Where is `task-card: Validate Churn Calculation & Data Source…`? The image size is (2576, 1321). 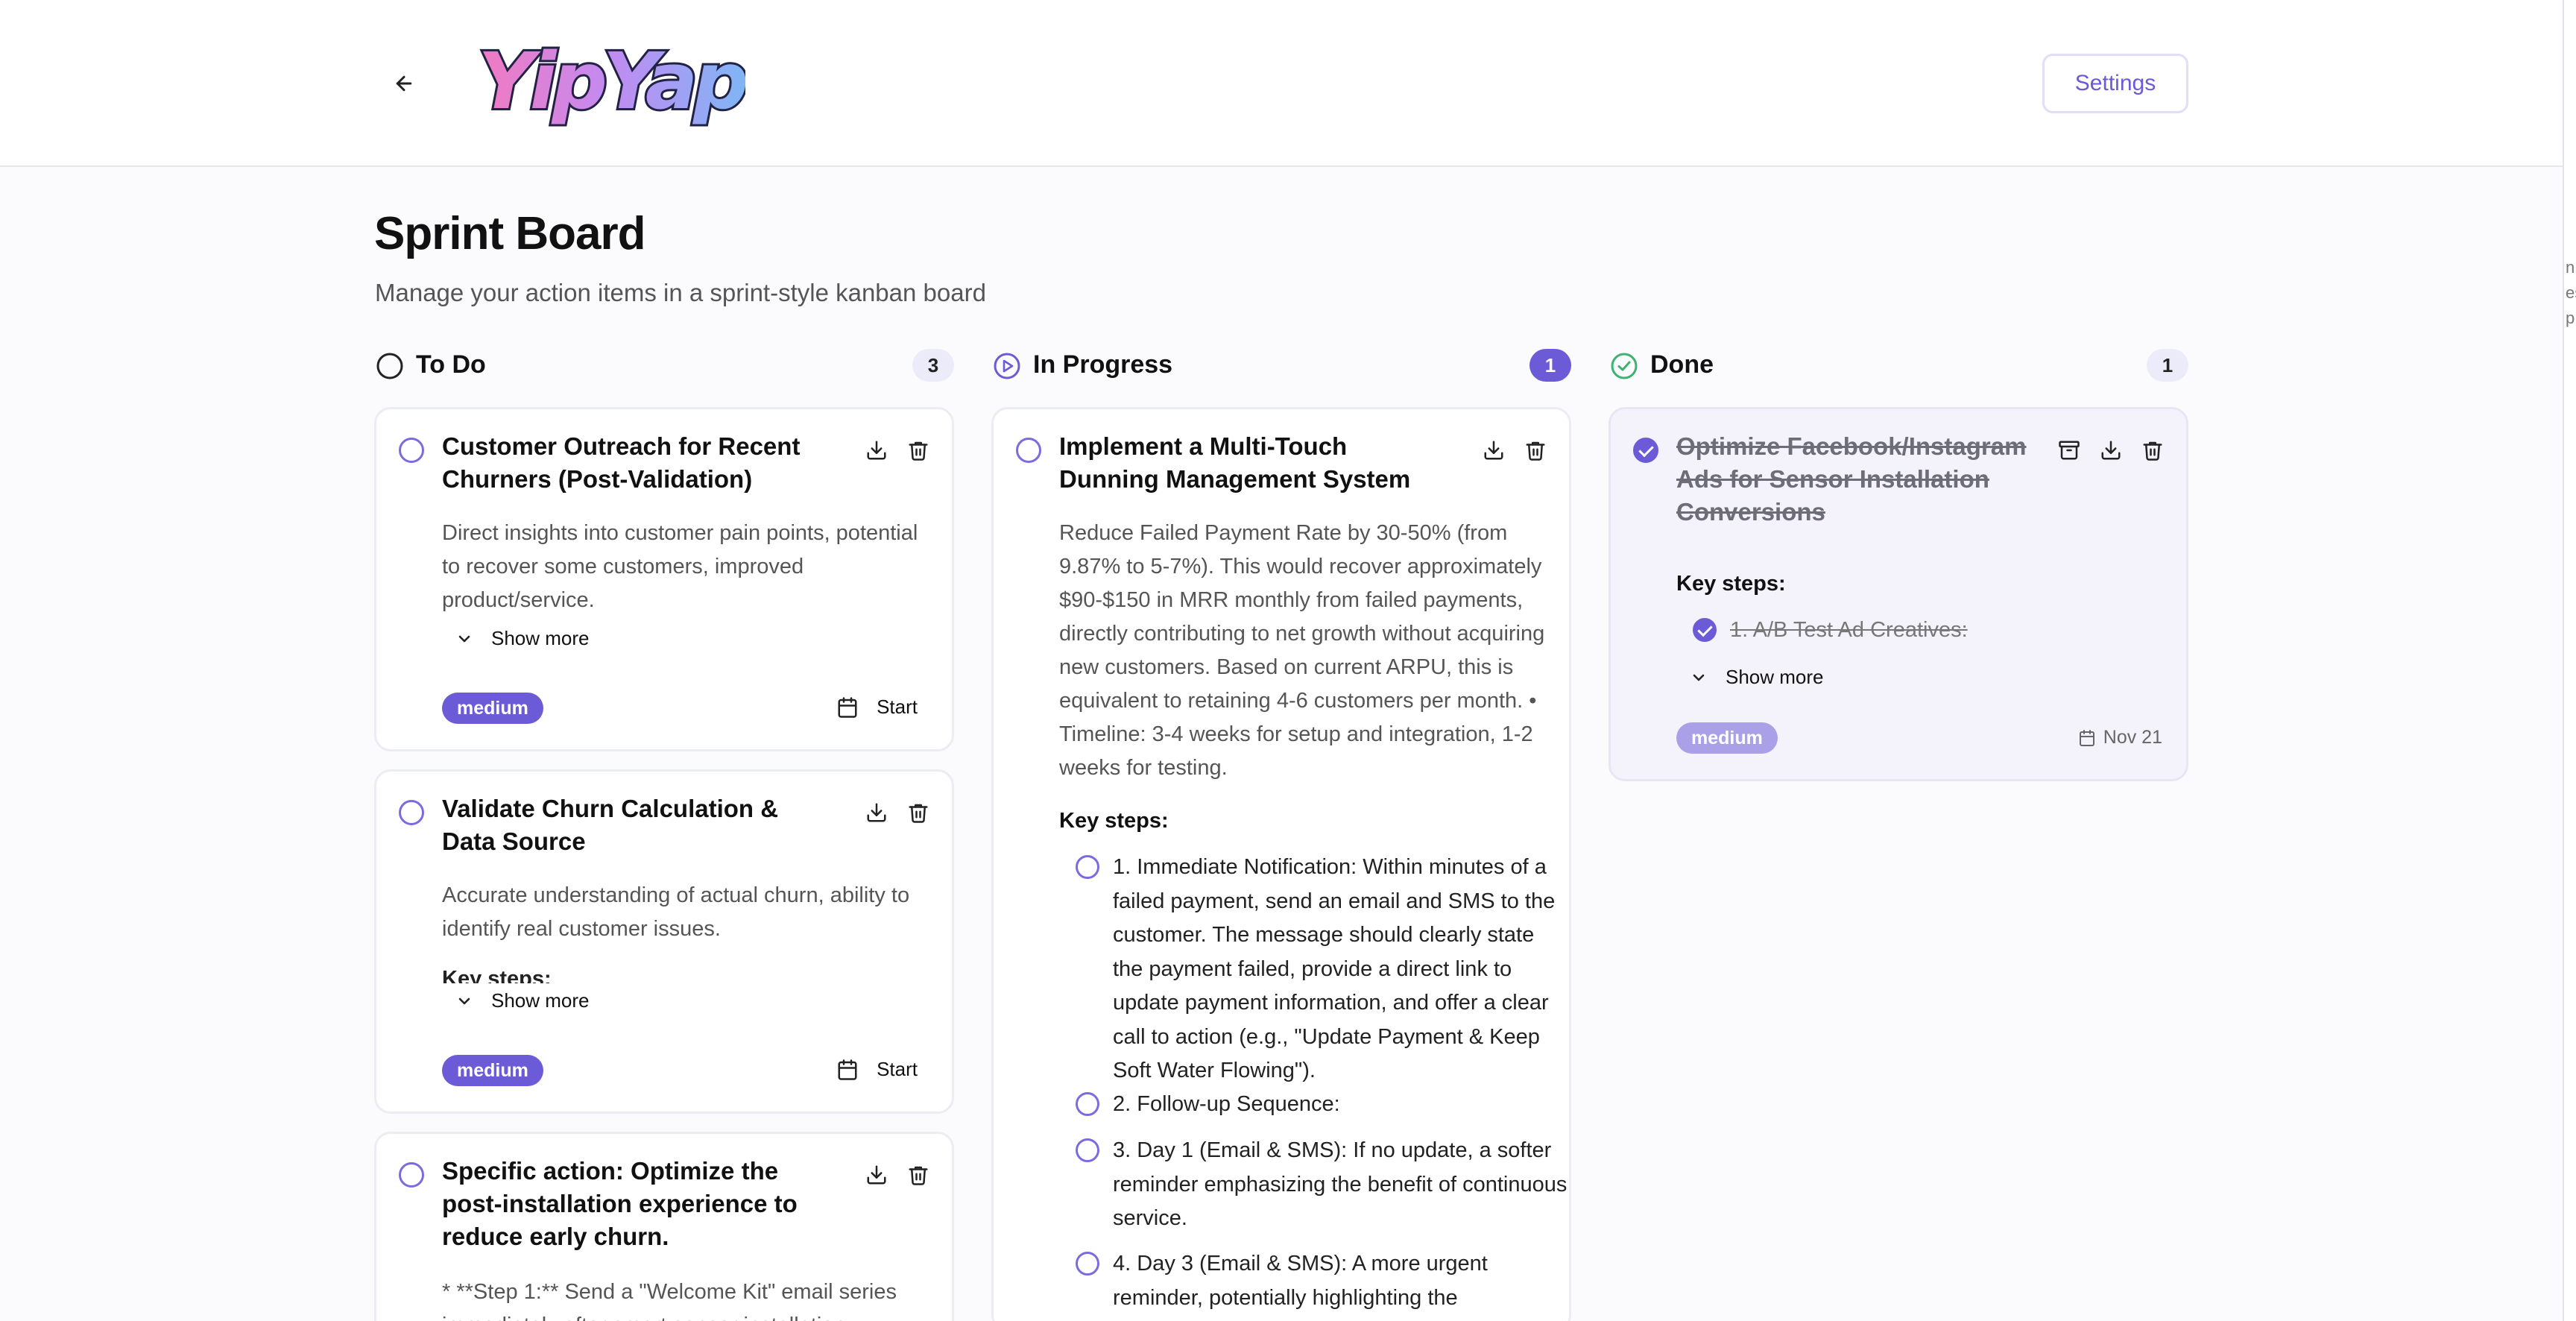
task-card: Validate Churn Calculation & Data Source… is located at coordinates (664, 941).